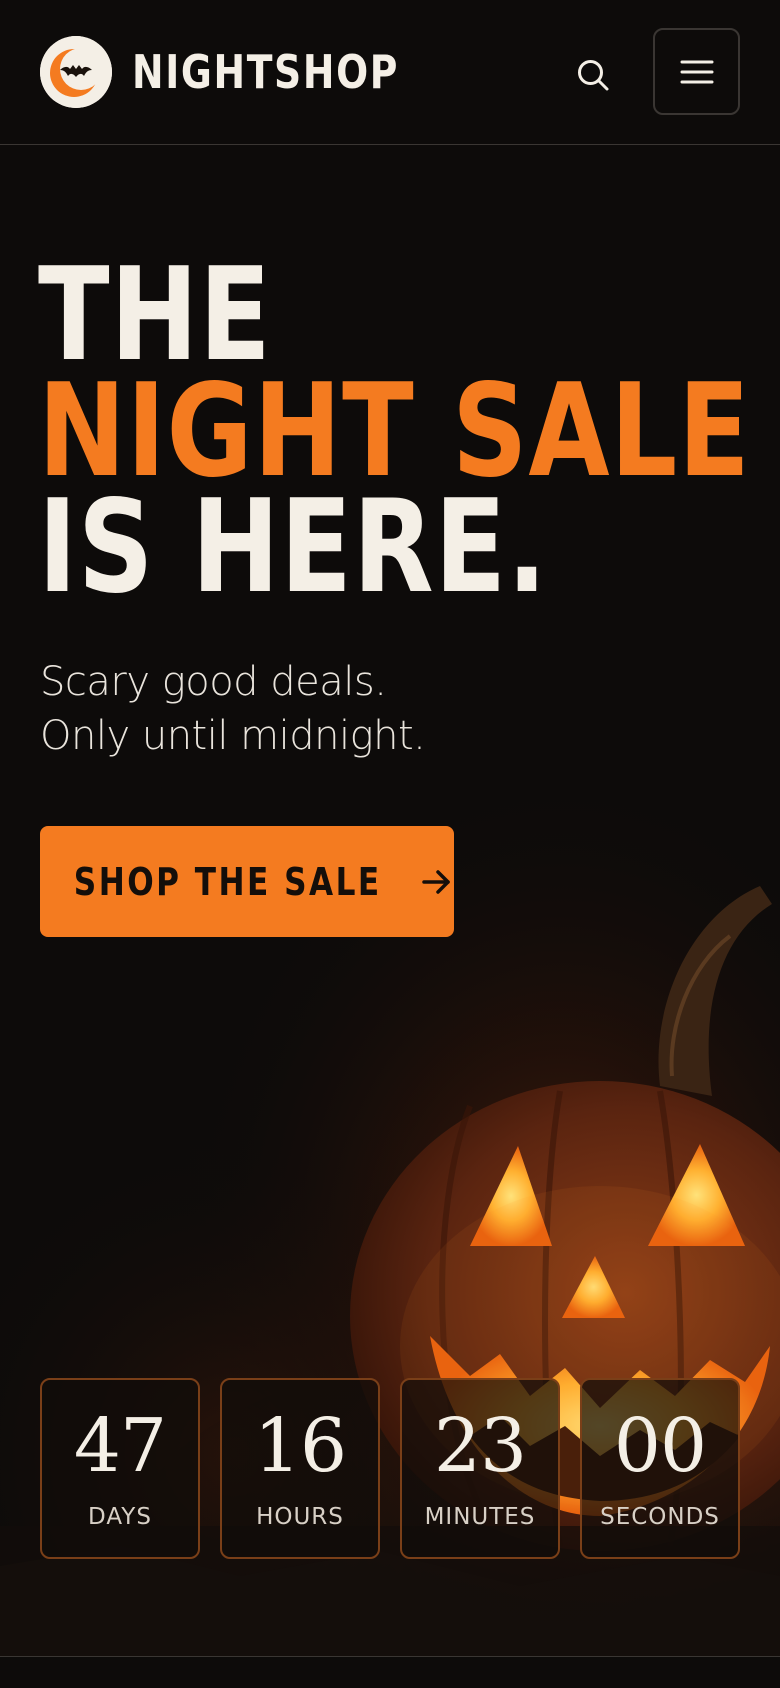 The width and height of the screenshot is (780, 1688). I want to click on footer-strip, so click(390, 1672).